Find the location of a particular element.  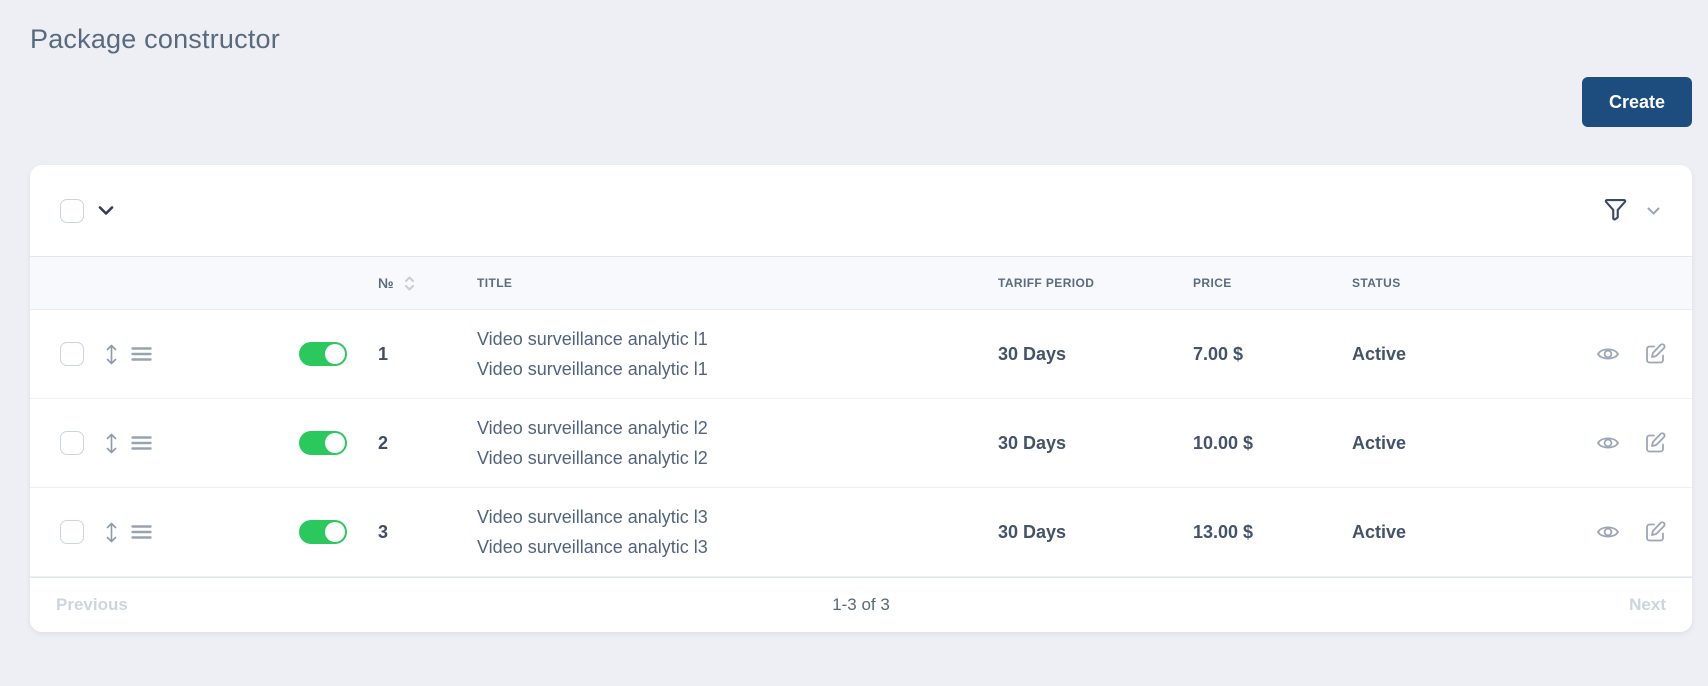

column-header-tariff-period: TARIFF PERIOD is located at coordinates (1046, 283).